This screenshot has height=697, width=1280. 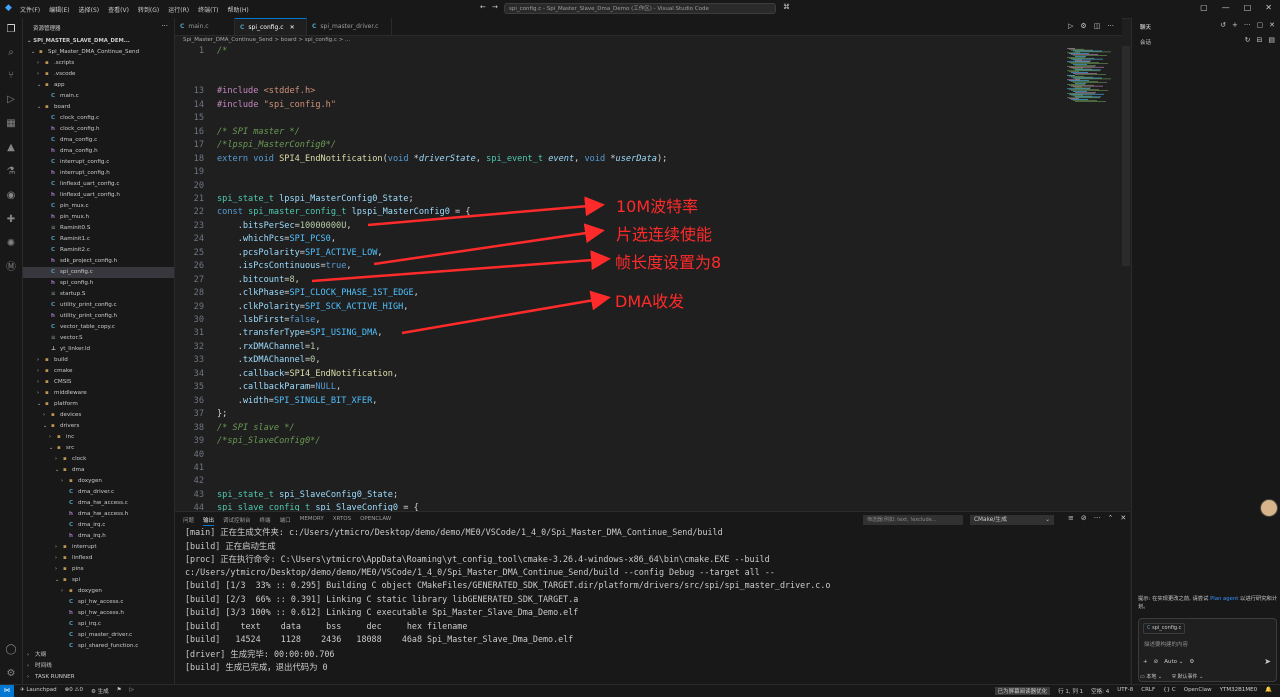 I want to click on build-item: ⚙ 生成, so click(x=100, y=691).